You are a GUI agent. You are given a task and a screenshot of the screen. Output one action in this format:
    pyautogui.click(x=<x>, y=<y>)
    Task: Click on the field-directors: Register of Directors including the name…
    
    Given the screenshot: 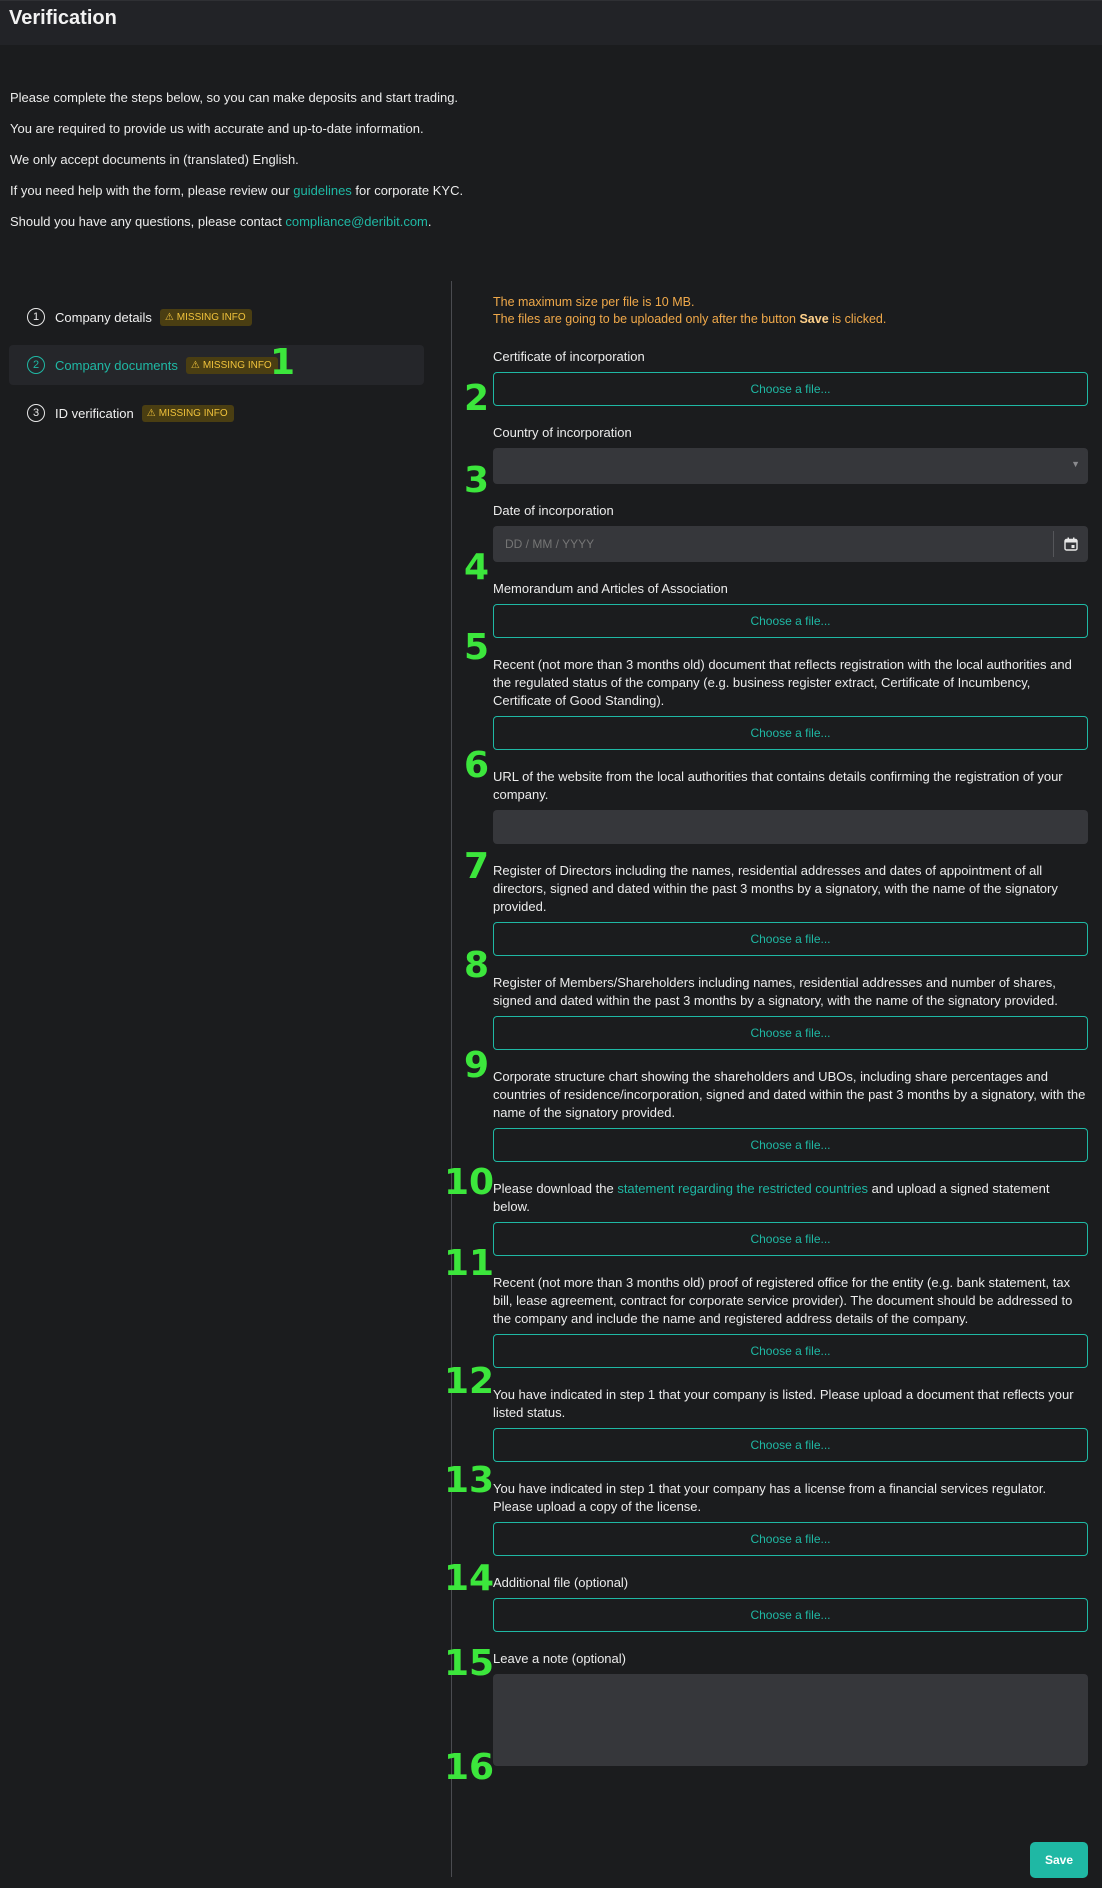 What is the action you would take?
    pyautogui.click(x=790, y=909)
    